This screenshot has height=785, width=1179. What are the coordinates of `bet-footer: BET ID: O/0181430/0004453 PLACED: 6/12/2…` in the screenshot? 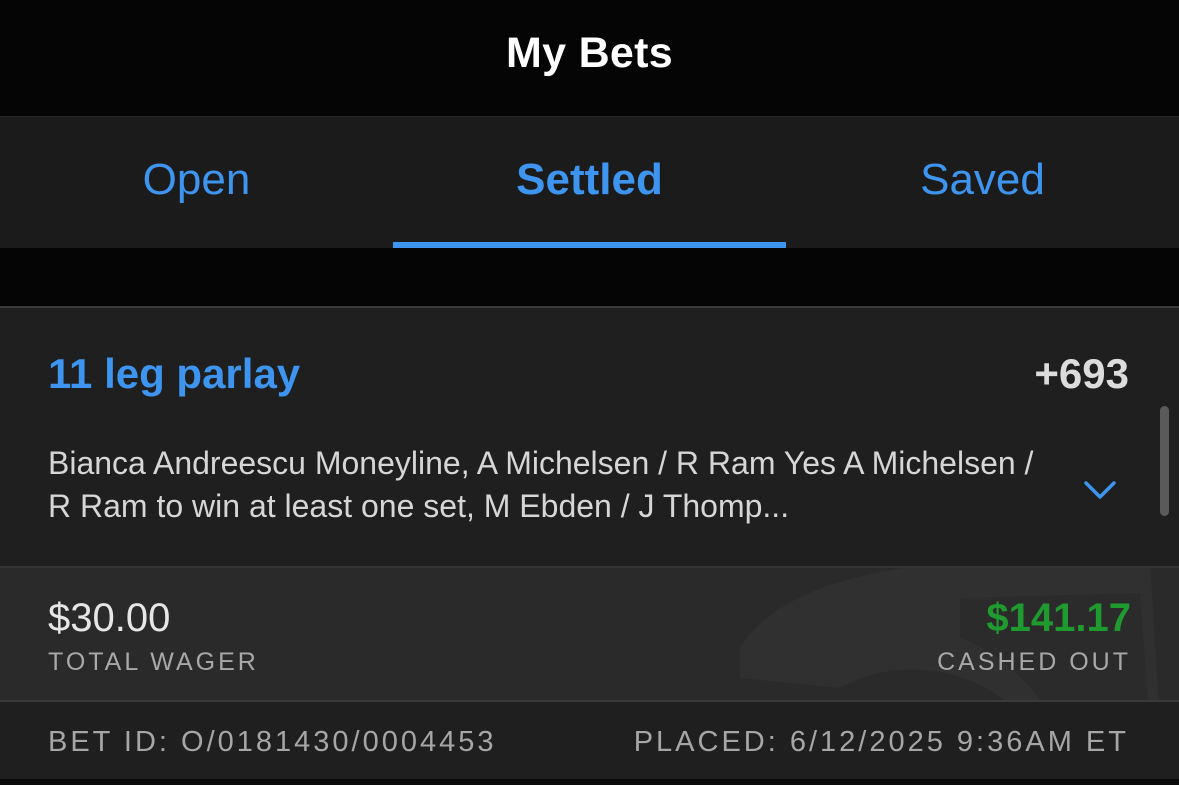 It's located at (589, 742).